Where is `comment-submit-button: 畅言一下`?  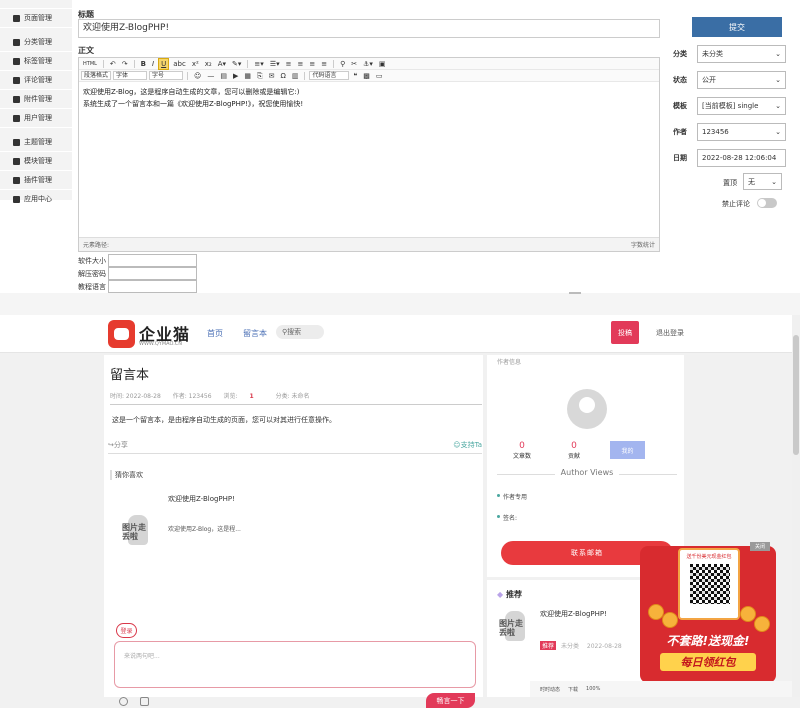
comment-submit-button: 畅言一下 is located at coordinates (450, 700).